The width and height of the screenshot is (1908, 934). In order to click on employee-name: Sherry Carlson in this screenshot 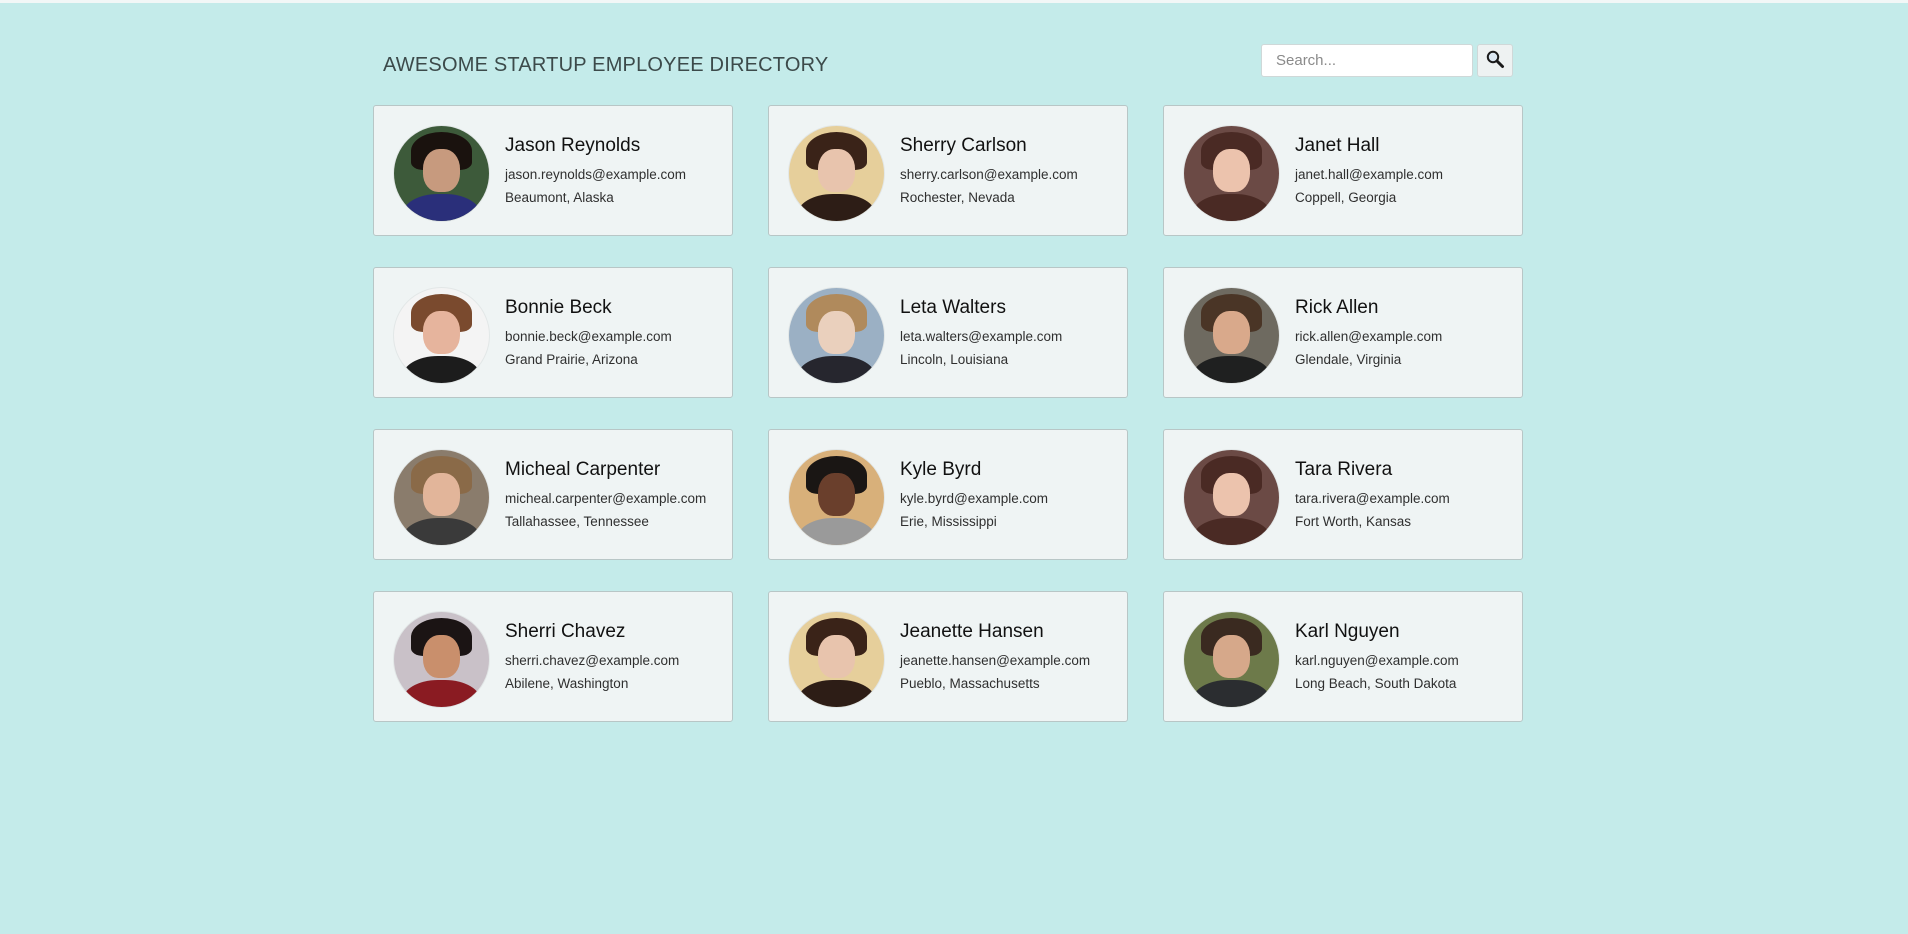, I will do `click(963, 145)`.